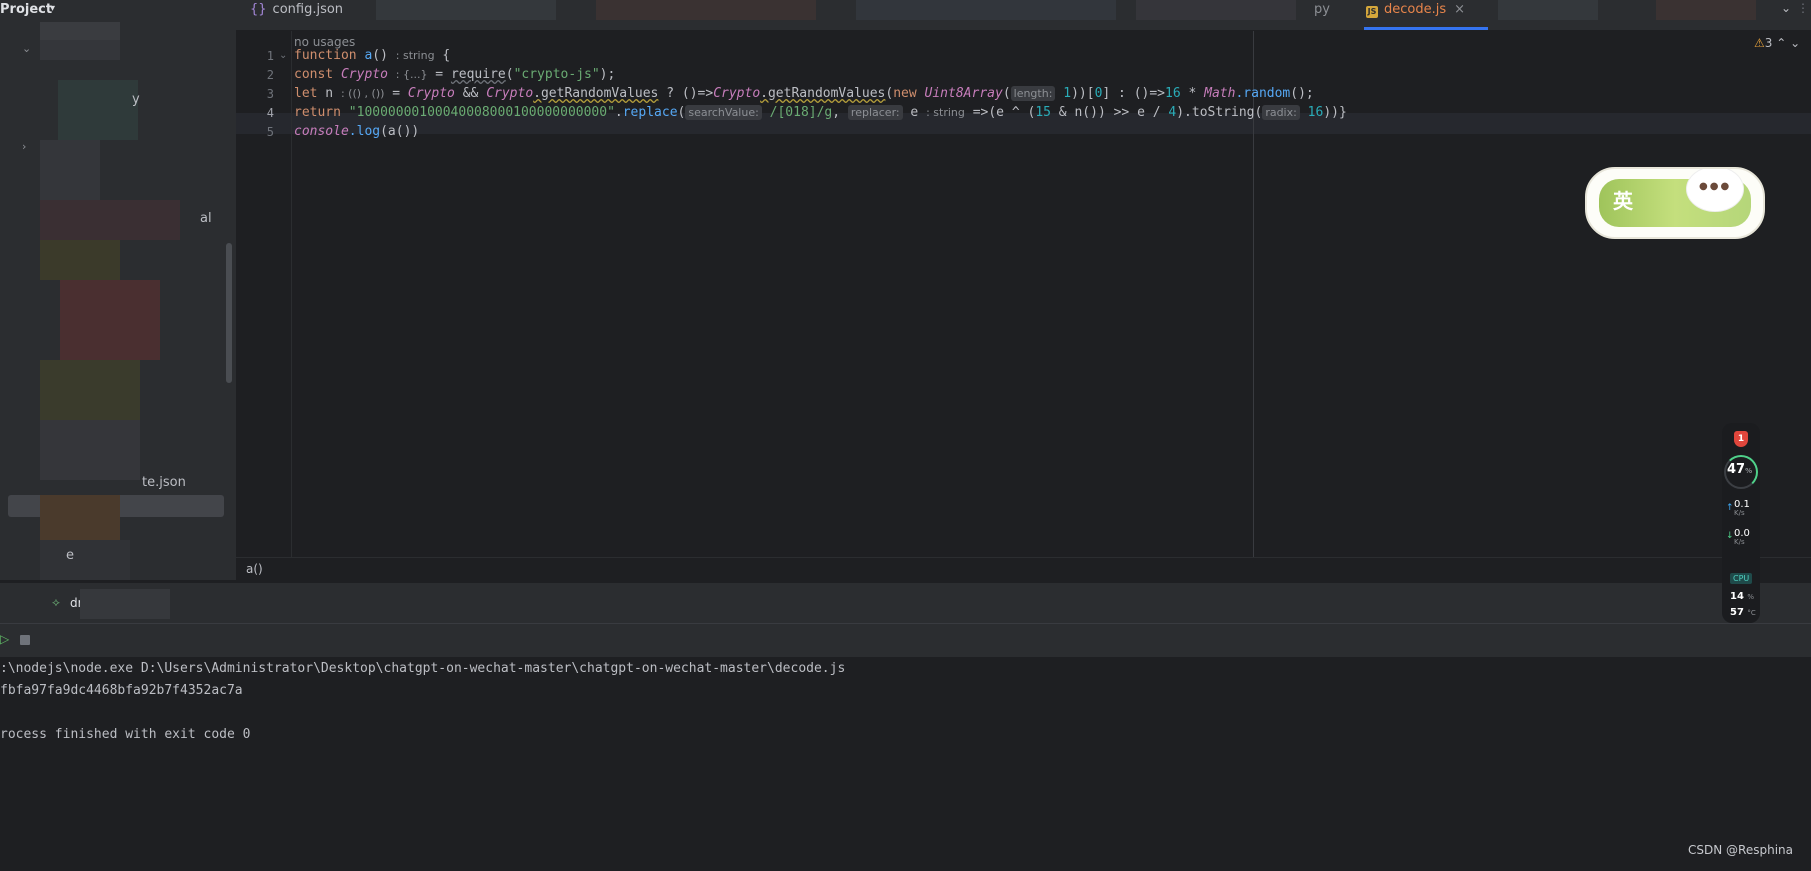 This screenshot has width=1811, height=871. What do you see at coordinates (1739, 513) in the screenshot?
I see `speed-unit: K/s` at bounding box center [1739, 513].